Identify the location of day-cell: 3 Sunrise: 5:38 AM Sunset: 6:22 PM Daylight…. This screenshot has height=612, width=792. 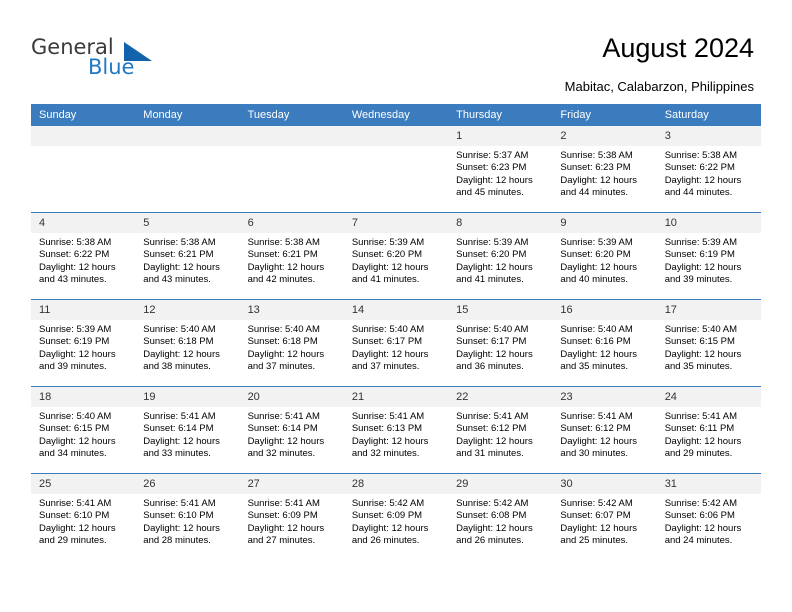
(708, 169).